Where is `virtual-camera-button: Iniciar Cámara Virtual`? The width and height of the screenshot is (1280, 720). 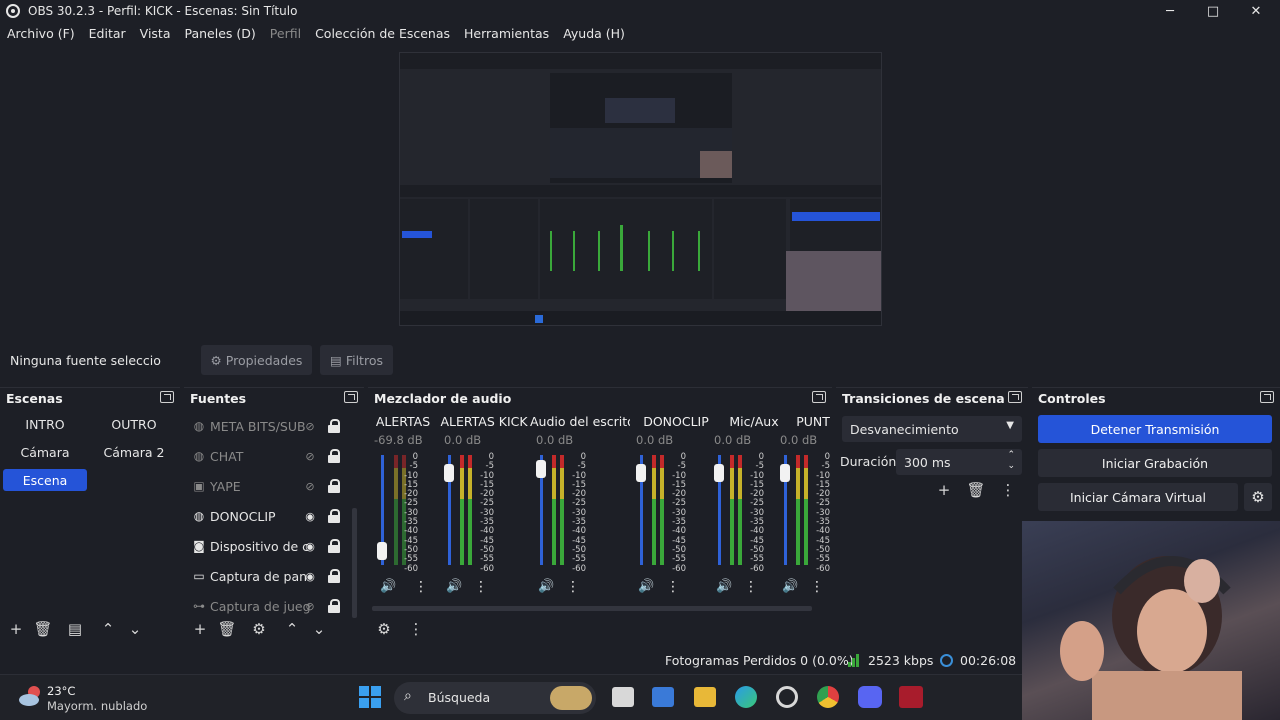 virtual-camera-button: Iniciar Cámara Virtual is located at coordinates (1138, 497).